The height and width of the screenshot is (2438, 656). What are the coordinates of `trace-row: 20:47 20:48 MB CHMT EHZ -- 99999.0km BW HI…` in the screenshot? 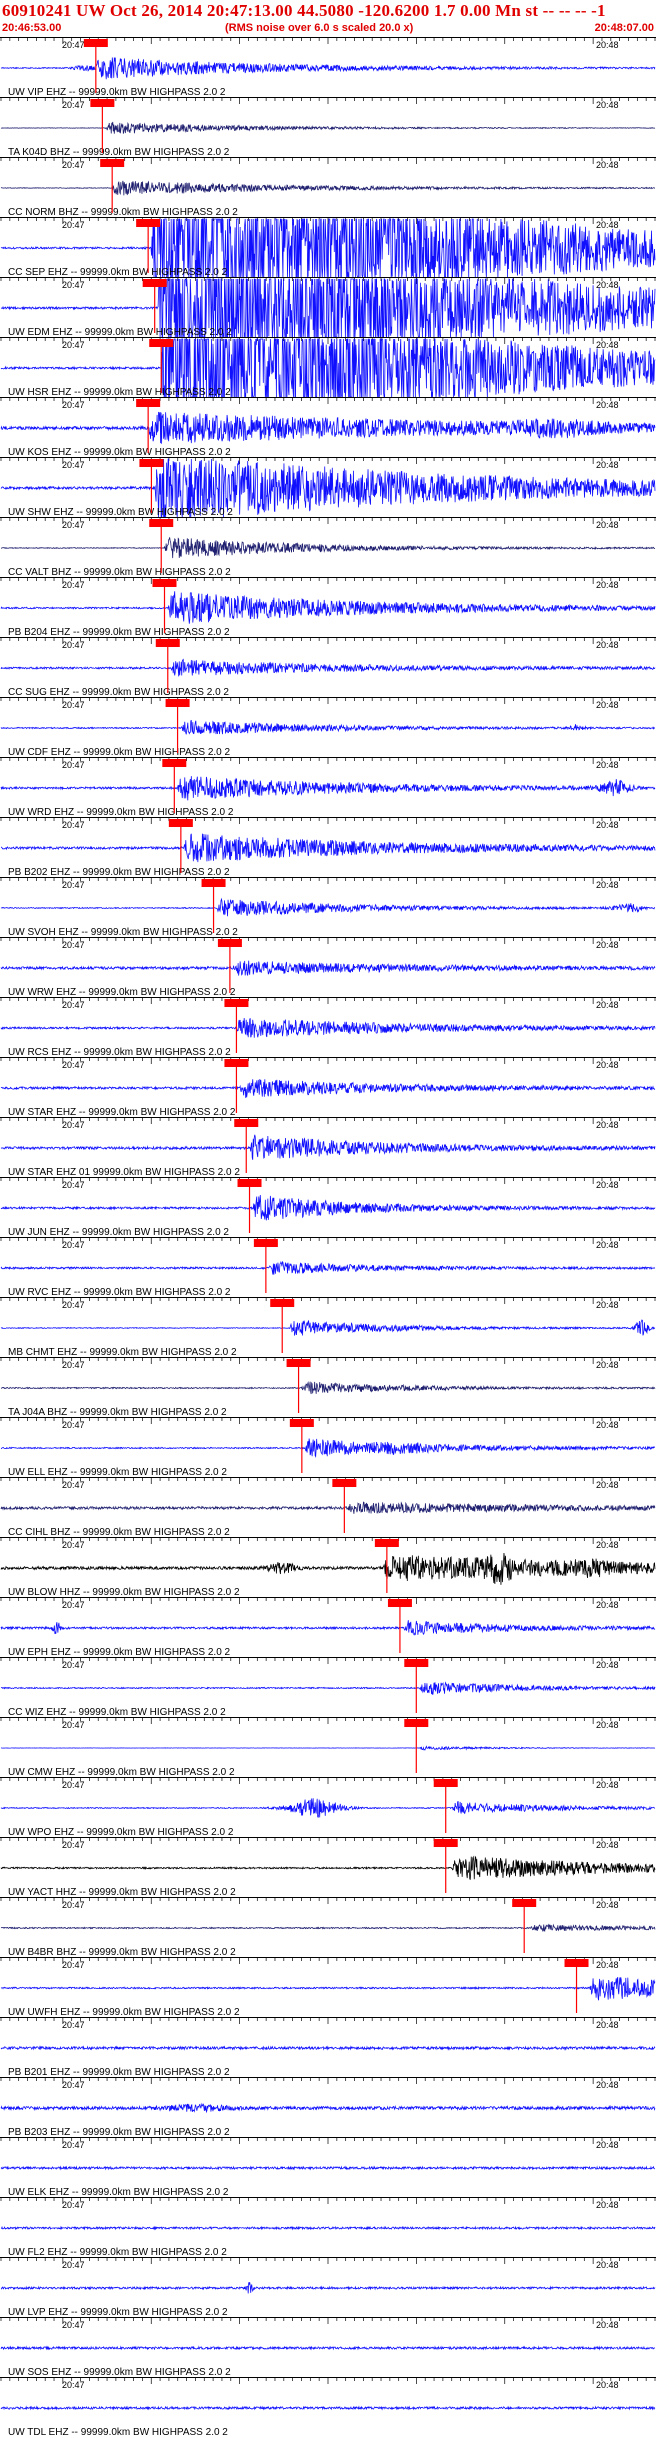 It's located at (328, 1327).